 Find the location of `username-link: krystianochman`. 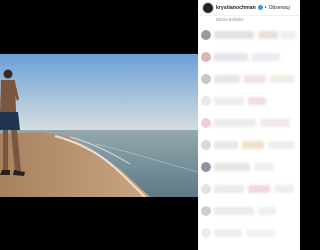

username-link: krystianochman is located at coordinates (236, 8).